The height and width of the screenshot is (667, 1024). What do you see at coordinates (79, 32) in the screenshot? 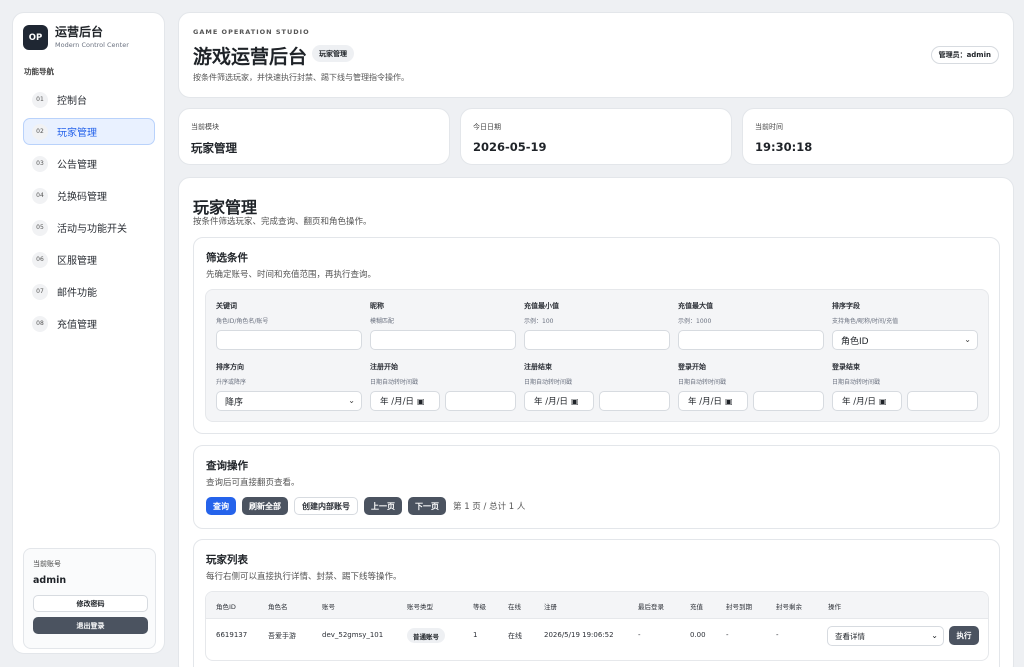
I see `app-title: 运营后台` at bounding box center [79, 32].